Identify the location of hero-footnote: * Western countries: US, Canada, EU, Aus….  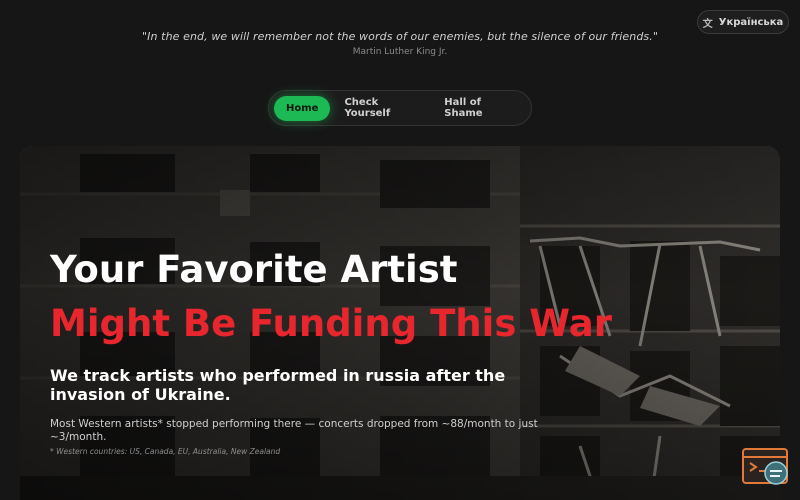
(165, 451).